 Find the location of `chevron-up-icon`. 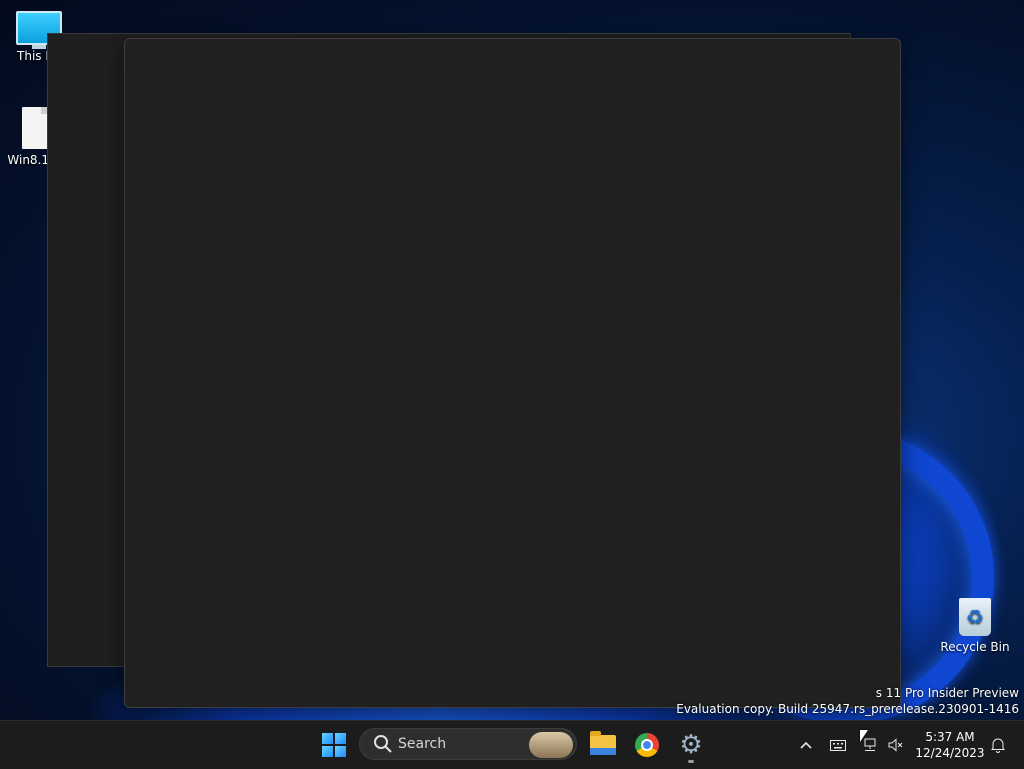

chevron-up-icon is located at coordinates (806, 745).